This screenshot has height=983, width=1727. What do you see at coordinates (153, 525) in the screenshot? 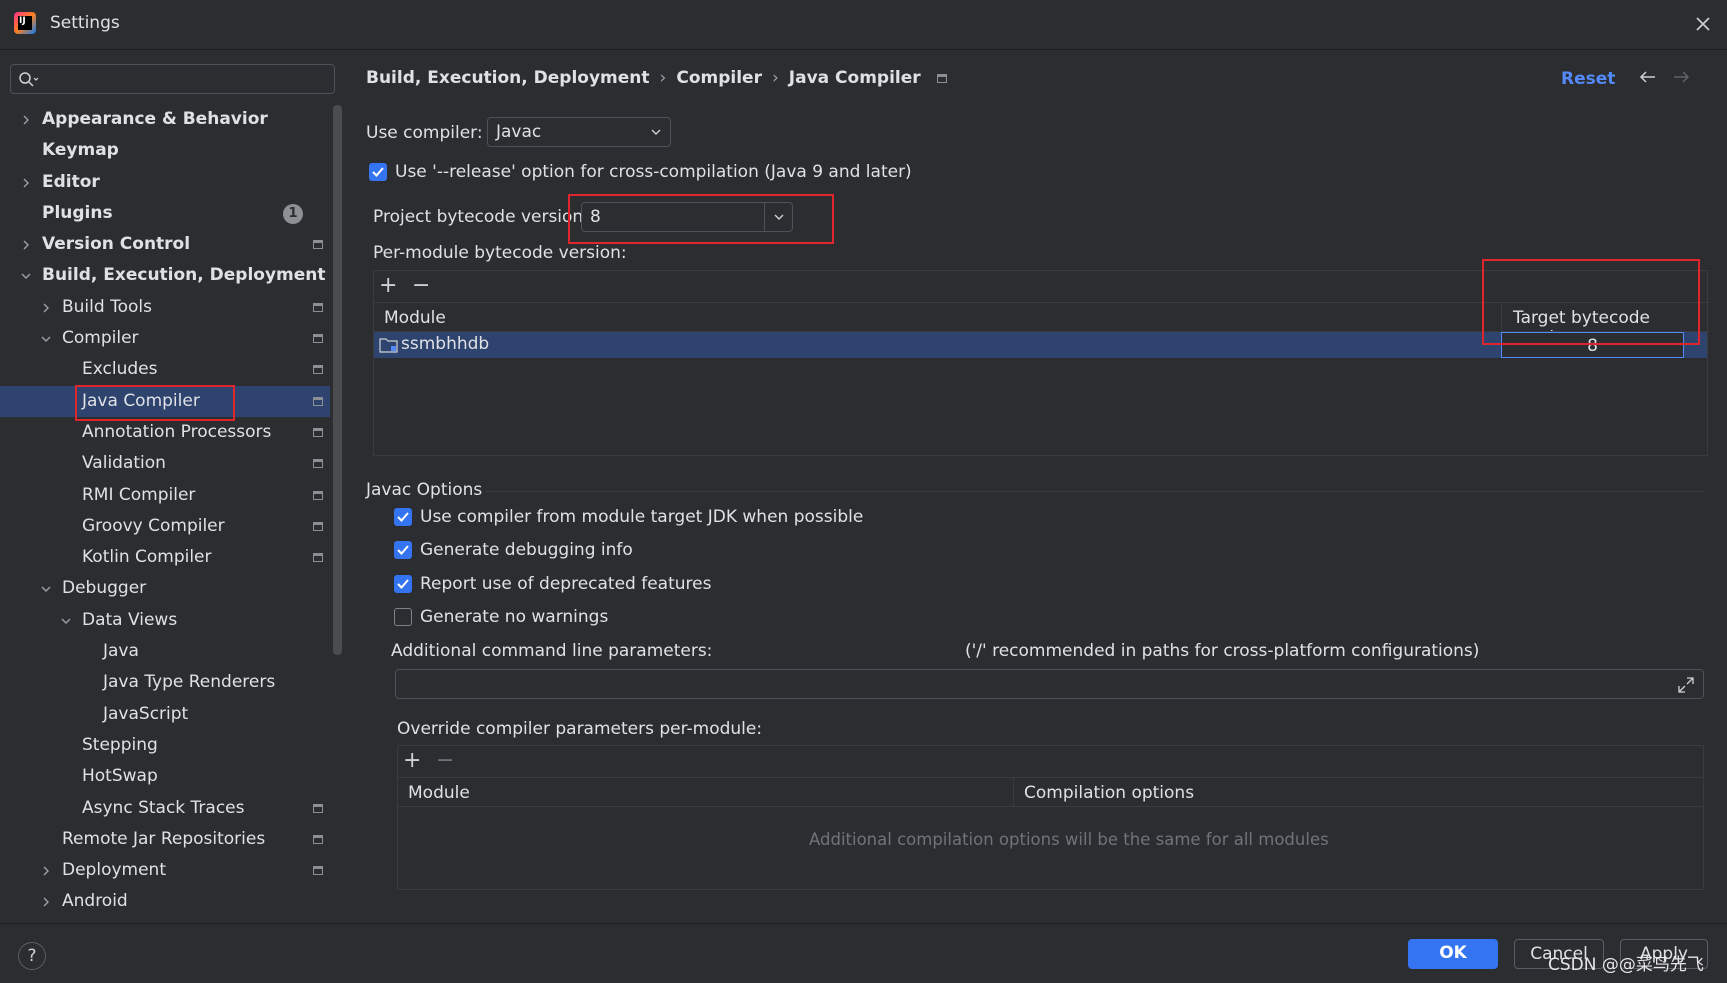
I see `sidebar-item-label: Groovy Compiler` at bounding box center [153, 525].